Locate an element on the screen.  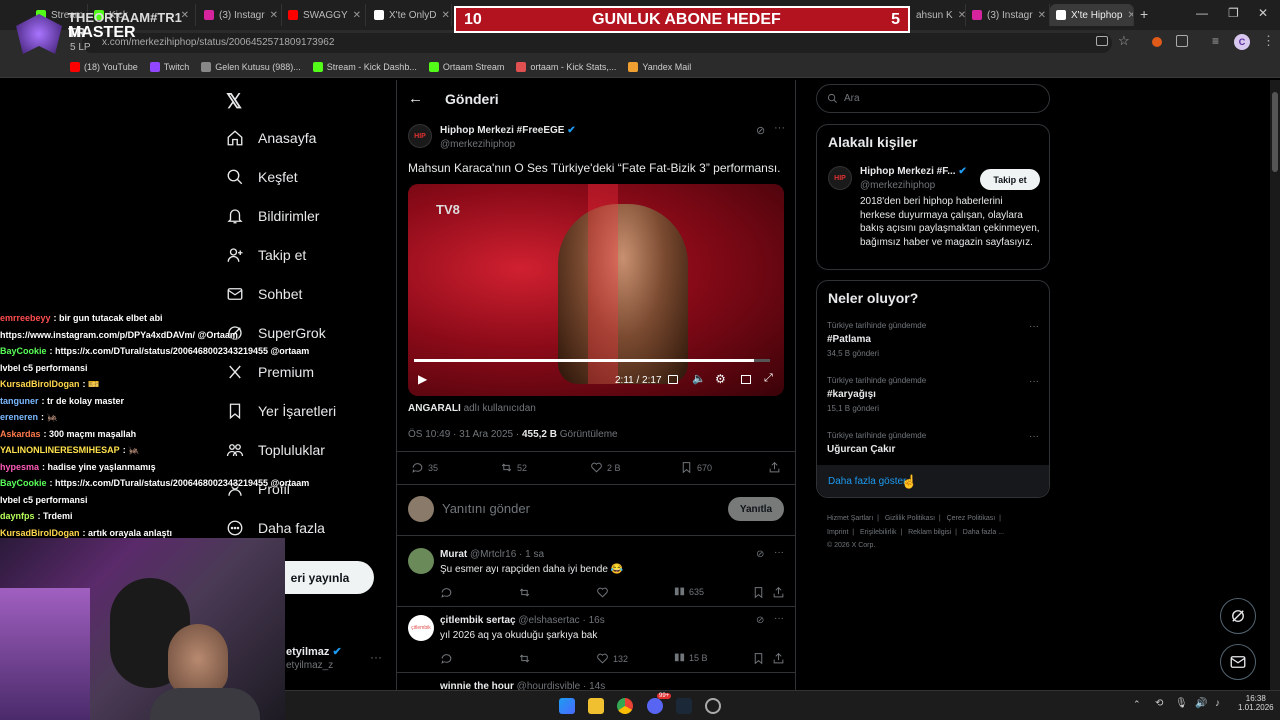
chat-username: tanguner is located at coordinates (19, 401).